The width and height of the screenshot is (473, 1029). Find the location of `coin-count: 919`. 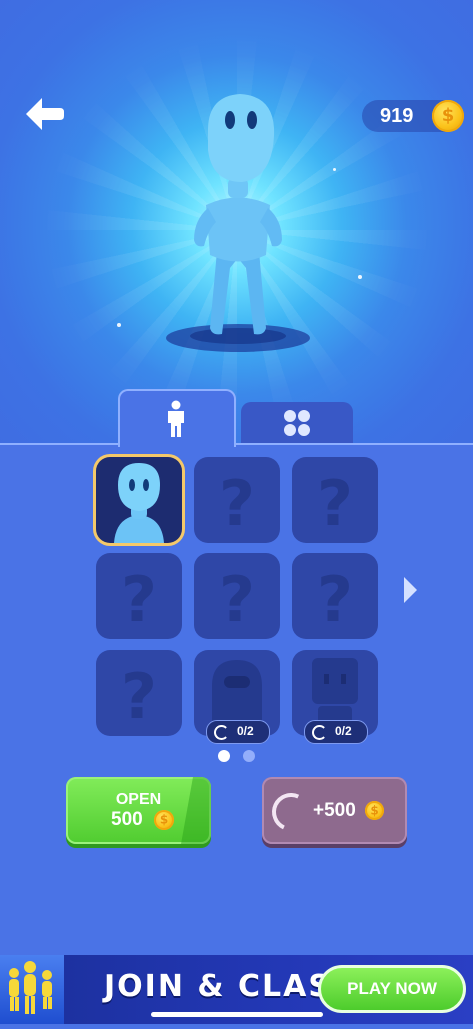

coin-count: 919 is located at coordinates (397, 116).